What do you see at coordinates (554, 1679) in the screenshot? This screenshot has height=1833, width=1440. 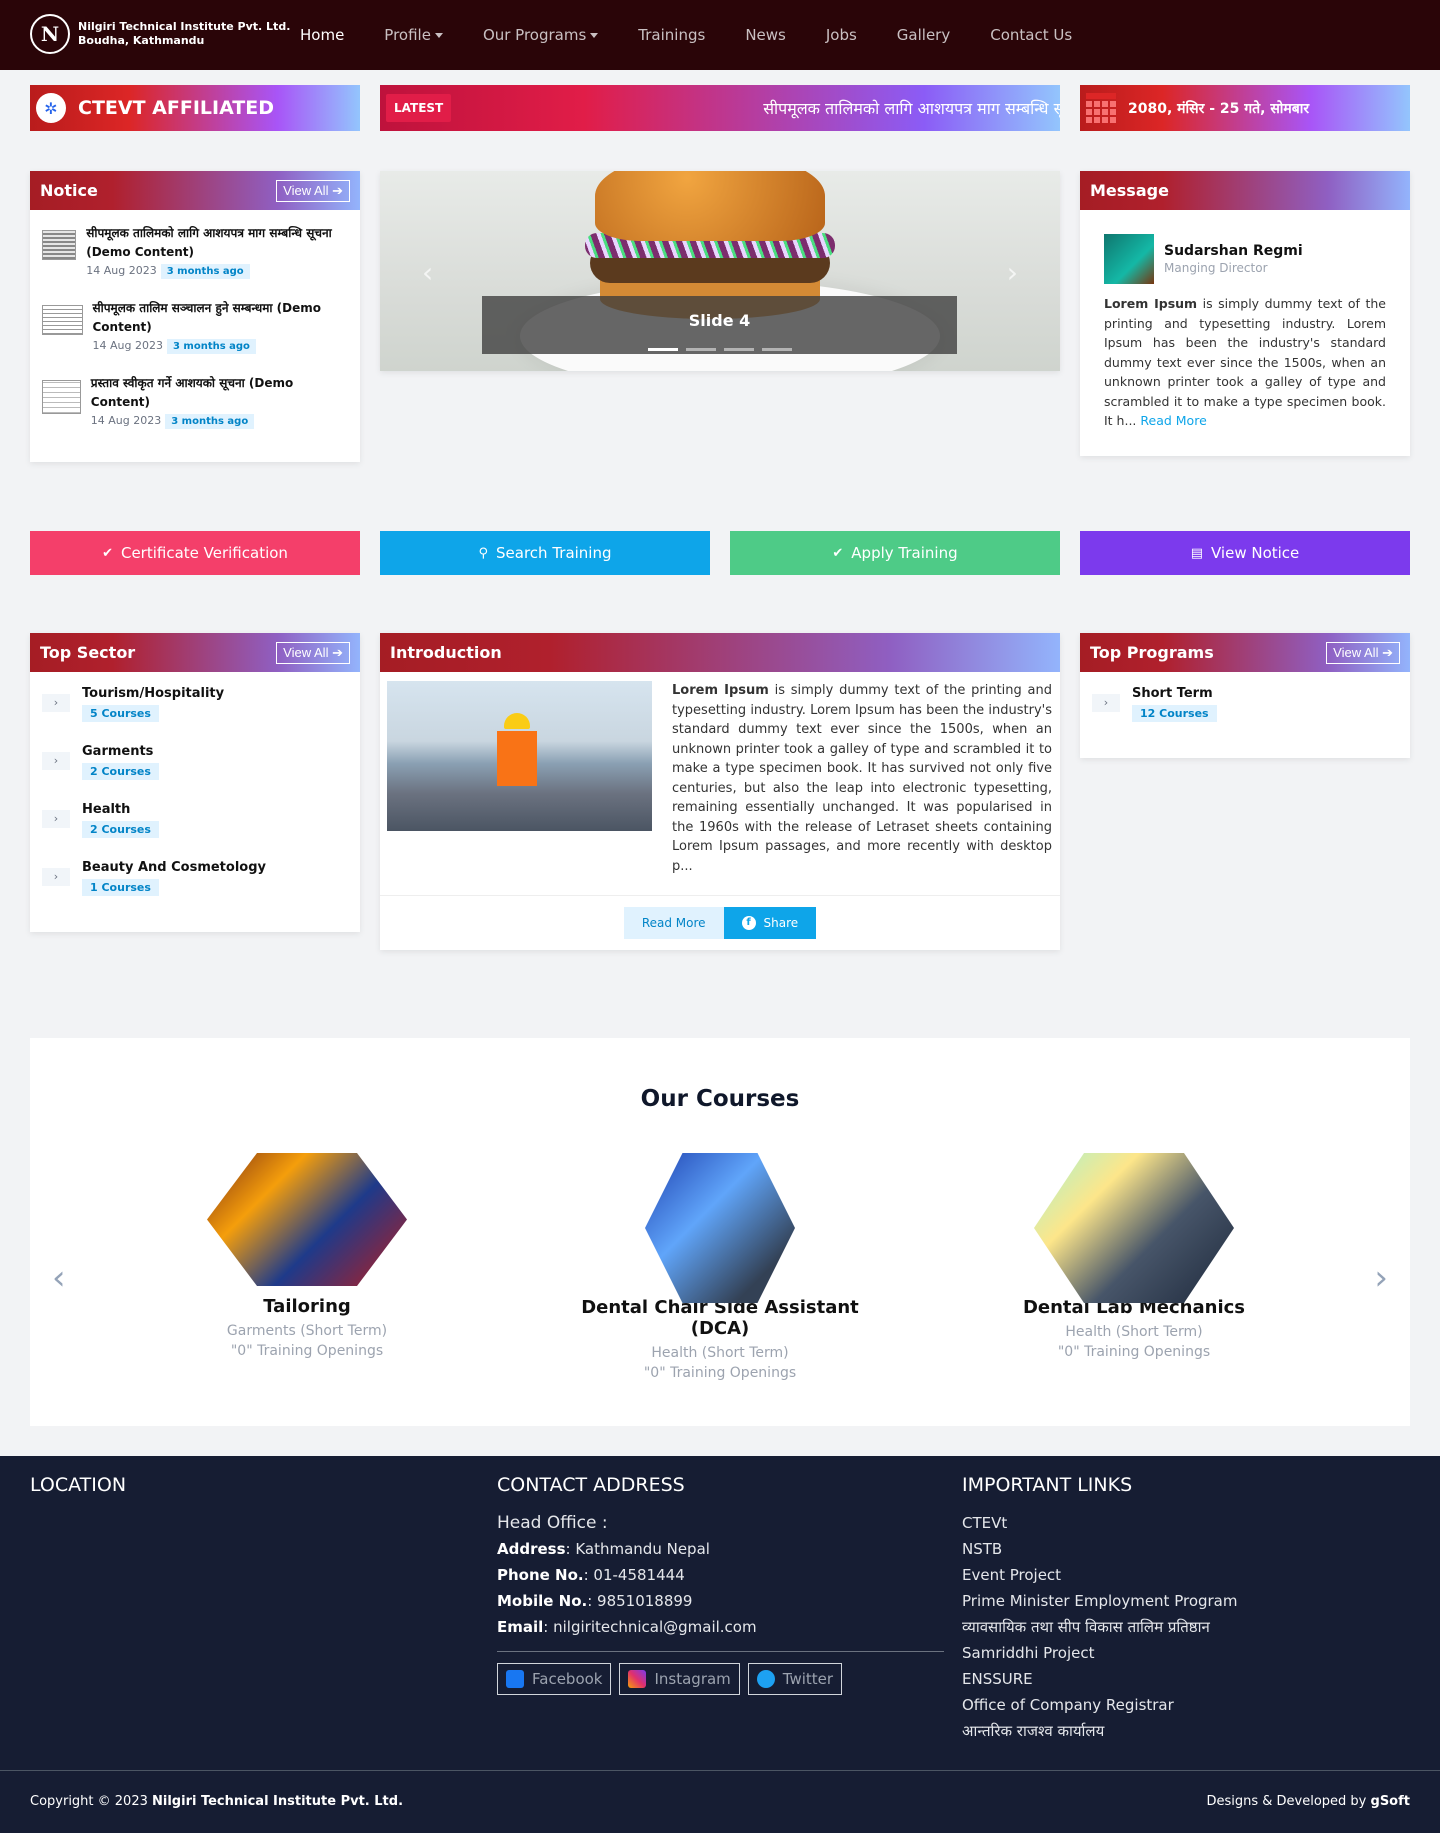 I see `facebook-button: Facebook` at bounding box center [554, 1679].